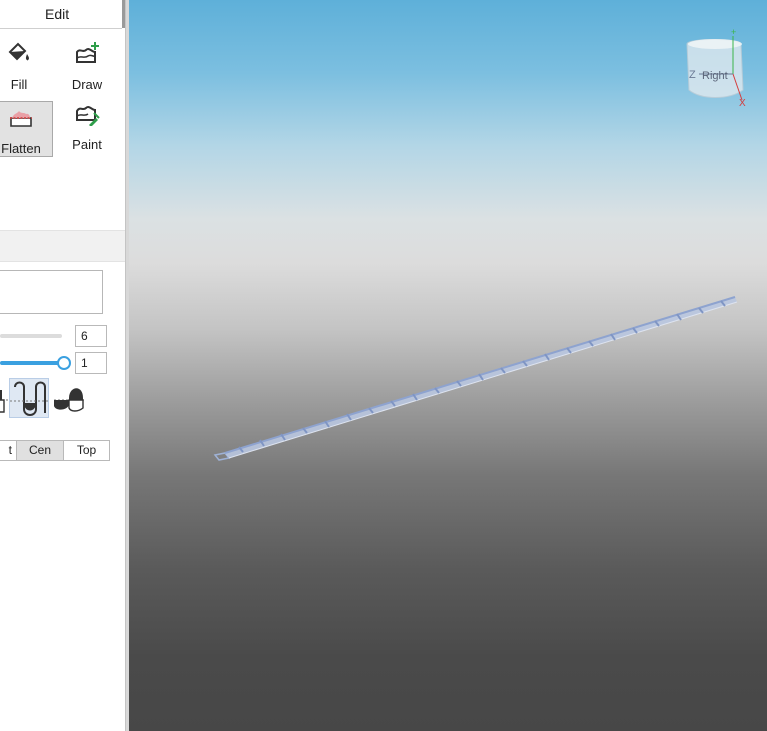 This screenshot has height=731, width=767. What do you see at coordinates (87, 66) in the screenshot?
I see `draw-tool-button: Draw` at bounding box center [87, 66].